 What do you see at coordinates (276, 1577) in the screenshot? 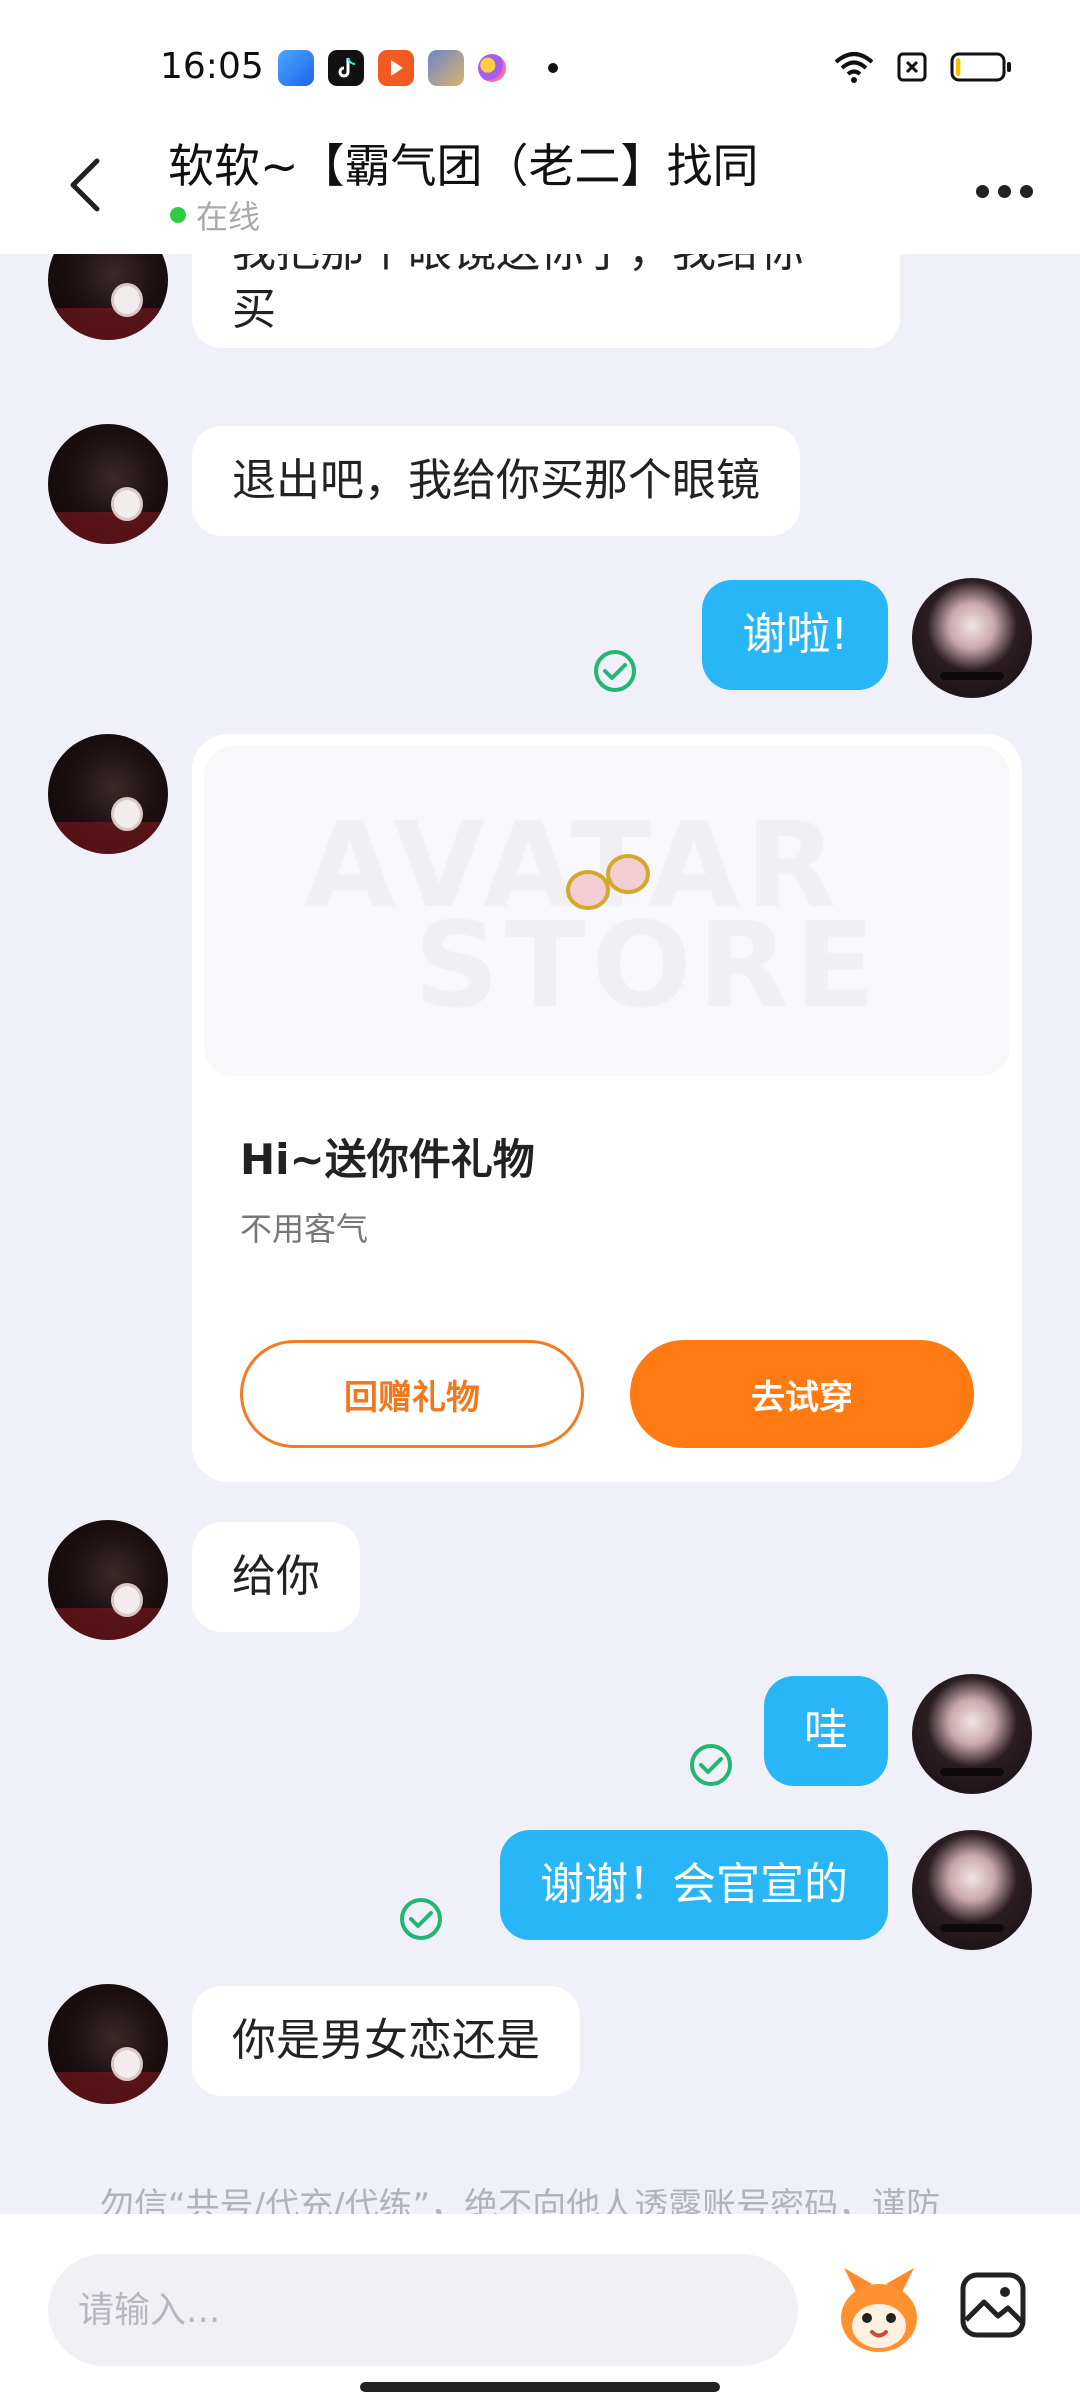
I see `message-bubble: 给你` at bounding box center [276, 1577].